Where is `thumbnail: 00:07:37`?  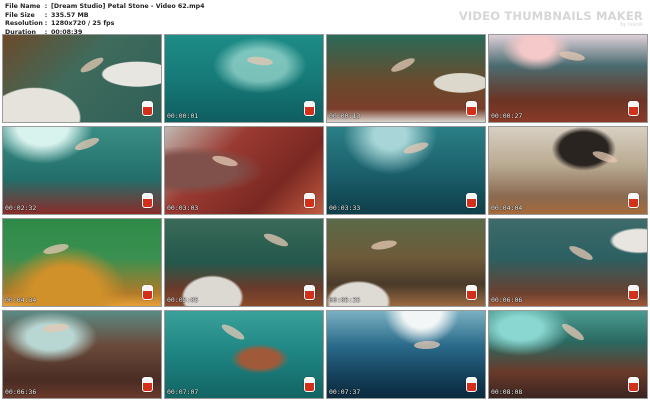
thumbnail: 00:07:37 is located at coordinates (406, 354).